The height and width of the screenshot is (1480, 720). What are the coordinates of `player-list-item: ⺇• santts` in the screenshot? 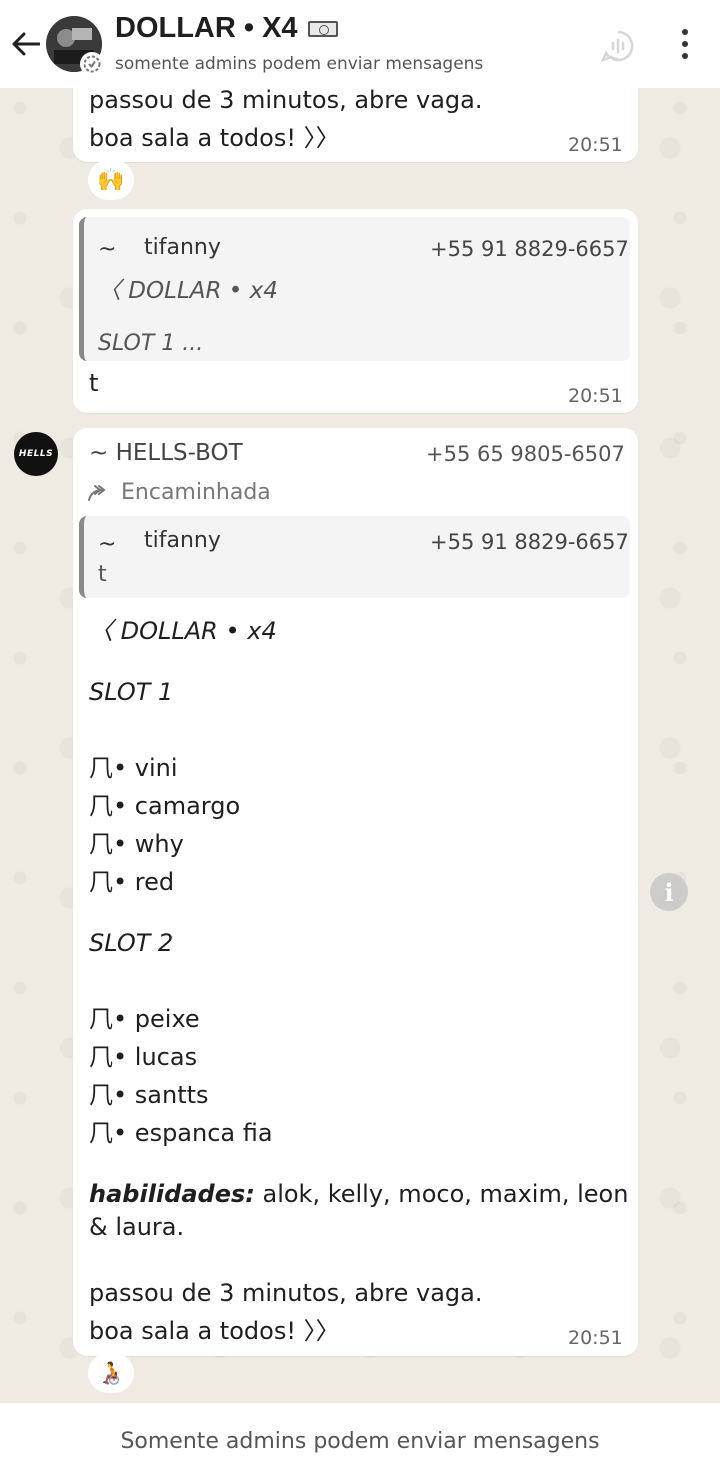 It's located at (149, 1095).